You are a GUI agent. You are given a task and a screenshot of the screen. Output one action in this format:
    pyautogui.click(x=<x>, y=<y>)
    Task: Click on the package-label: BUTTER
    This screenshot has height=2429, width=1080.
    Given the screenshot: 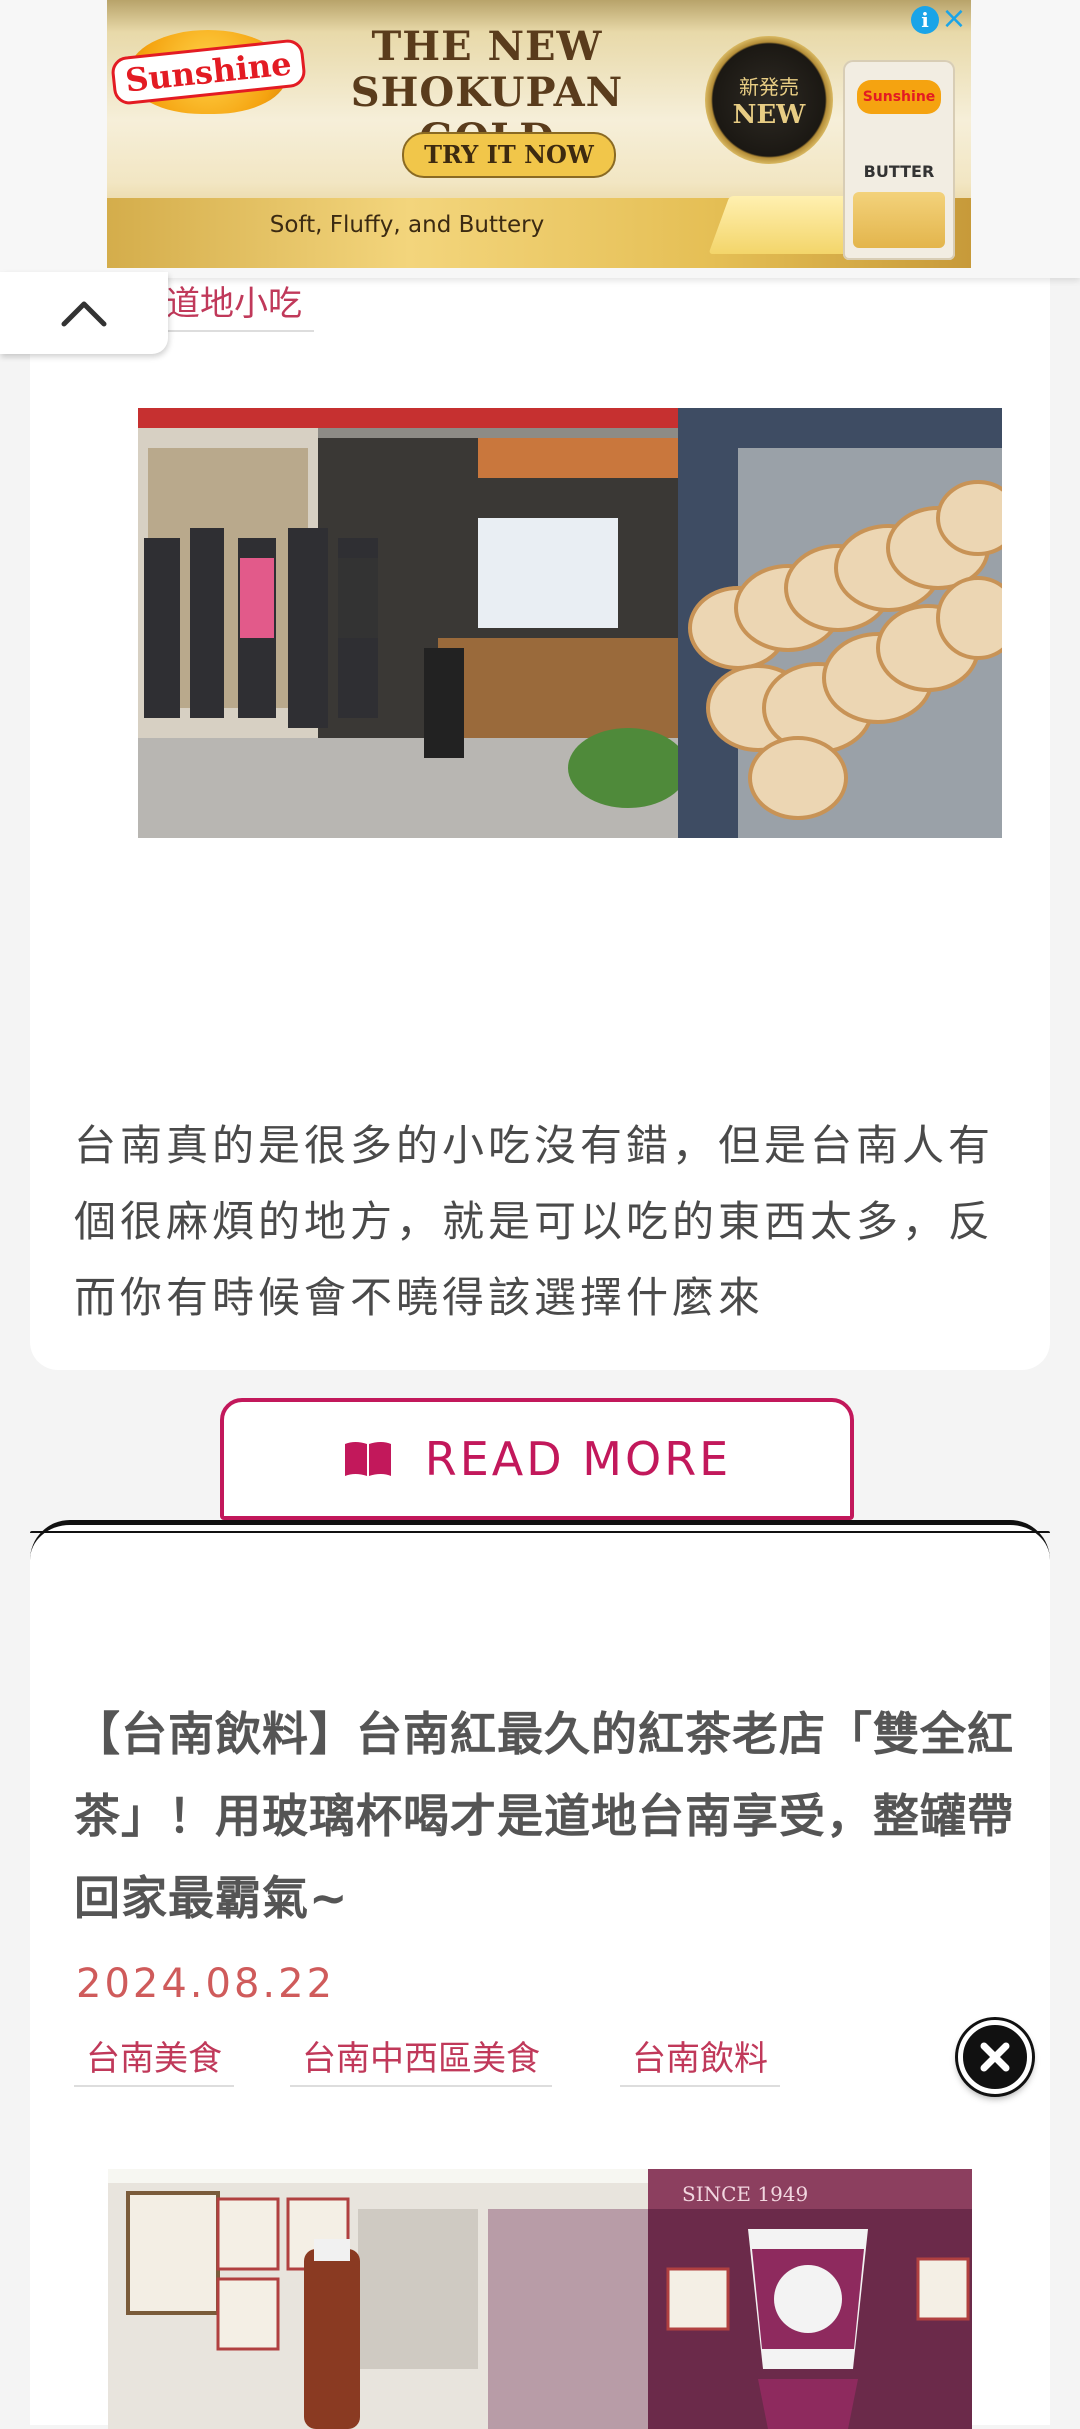 What is the action you would take?
    pyautogui.click(x=899, y=171)
    